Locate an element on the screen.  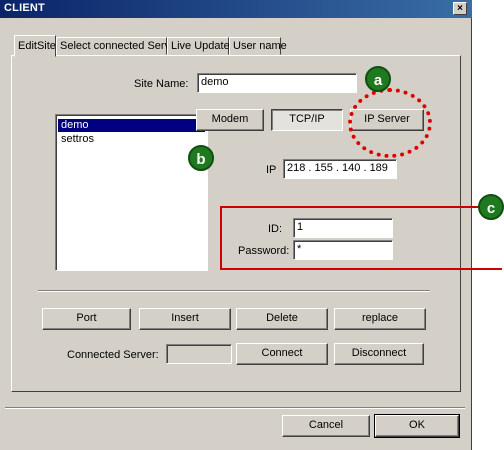
tab-user-name: User name is located at coordinates (258, 46).